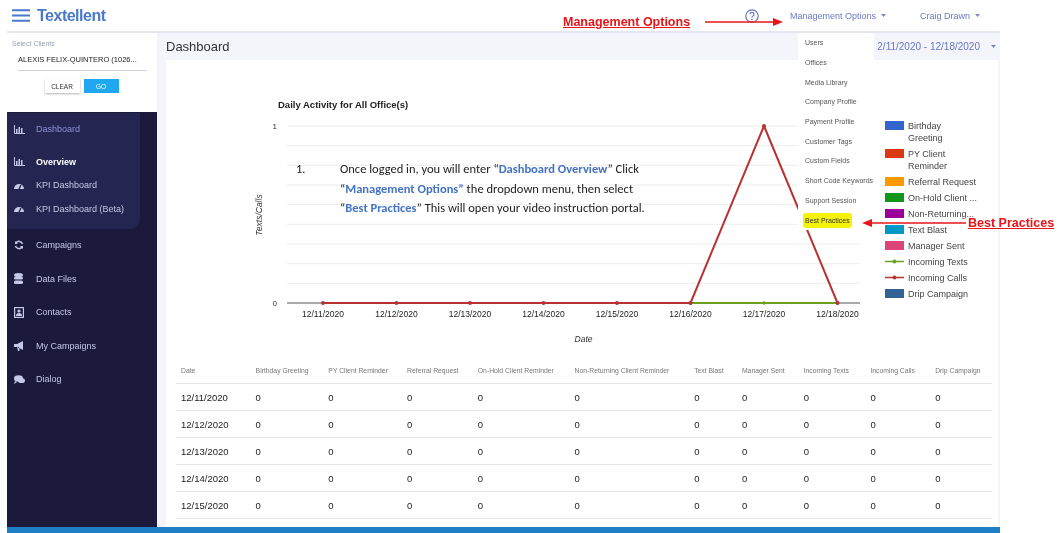 This screenshot has width=1063, height=533. Describe the element at coordinates (926, 132) in the screenshot. I see `legend-label: Birthday Greeting` at that location.